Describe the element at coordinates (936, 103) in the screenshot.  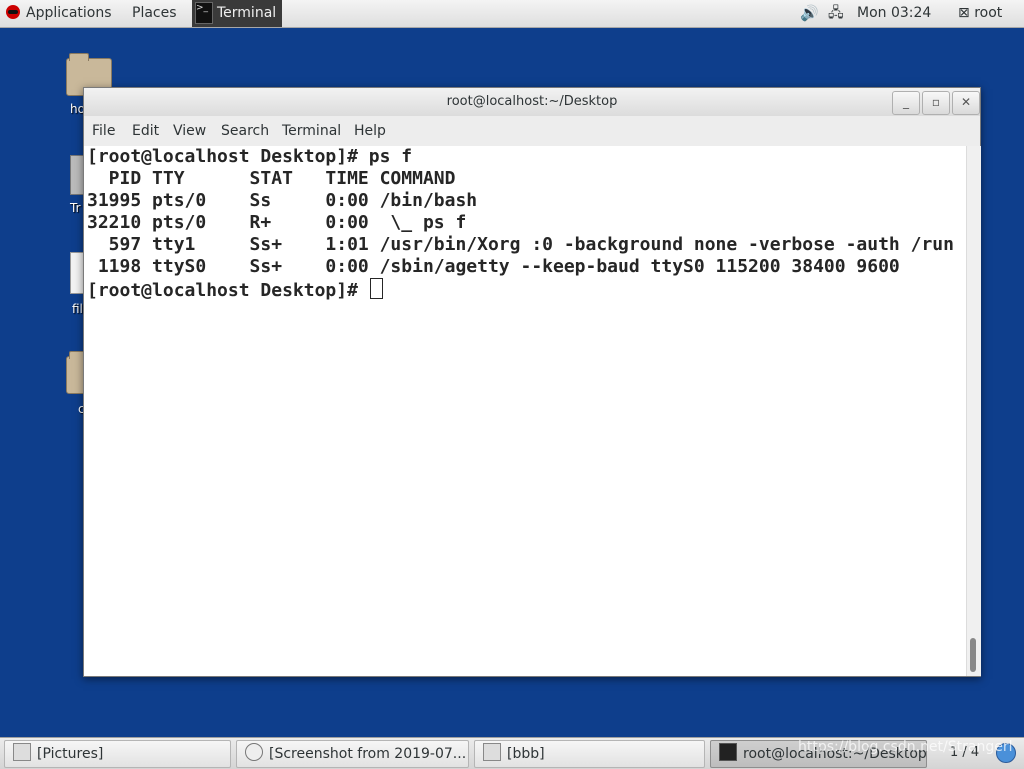
I see `maximize-button: ▫` at that location.